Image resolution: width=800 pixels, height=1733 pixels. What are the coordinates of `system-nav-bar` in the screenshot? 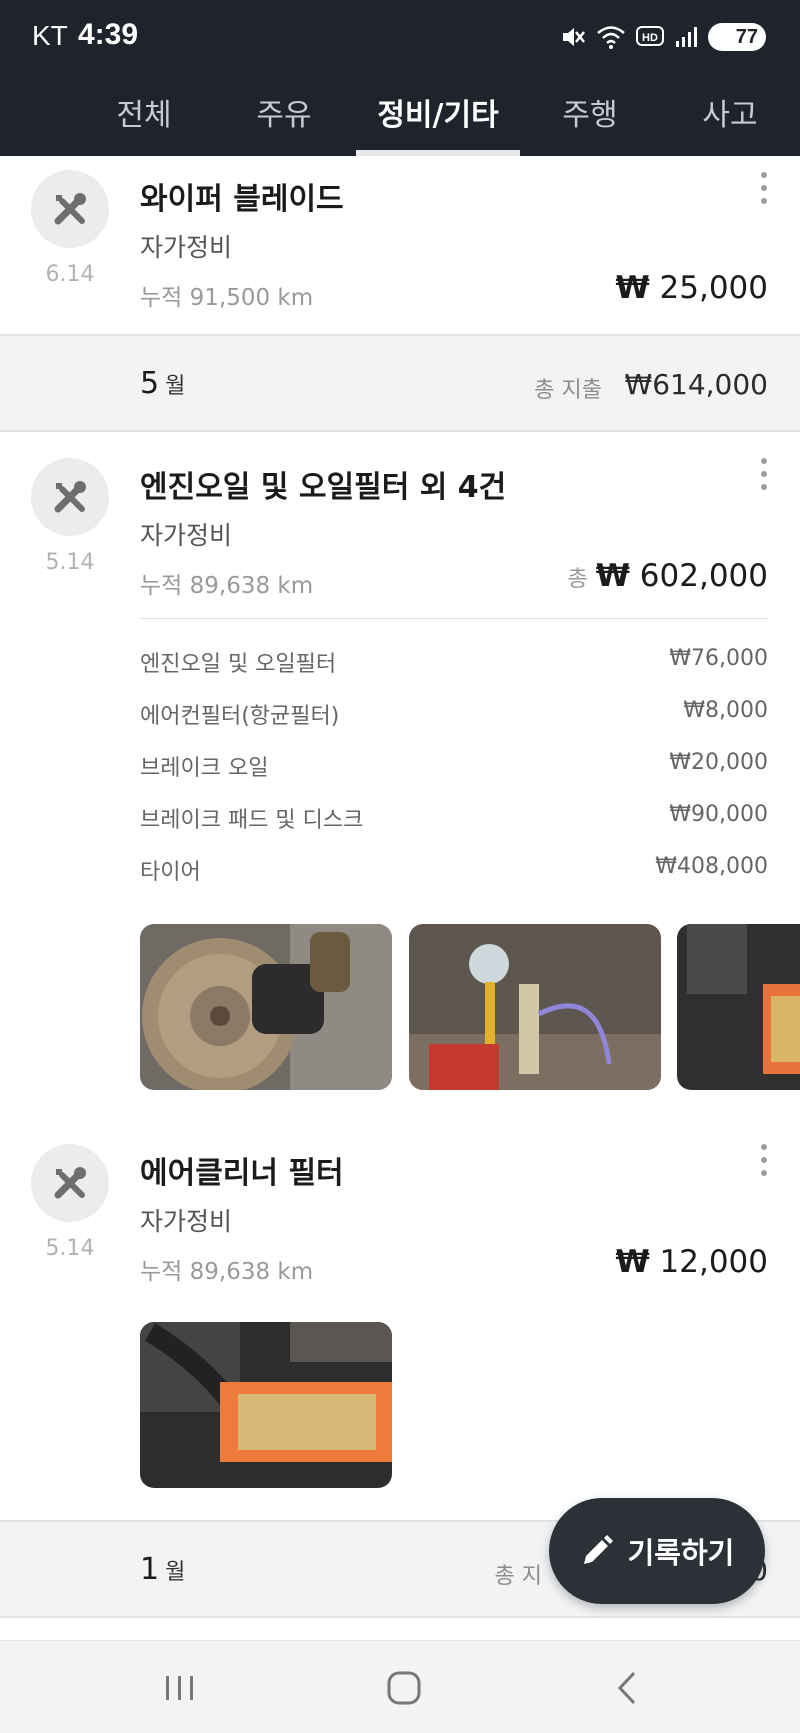 It's located at (400, 1686).